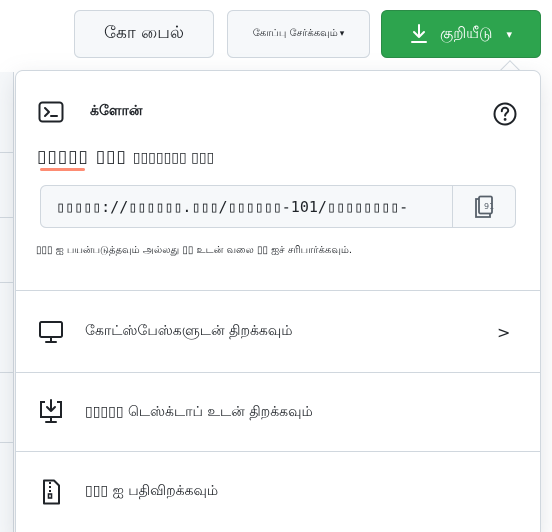 Image resolution: width=552 pixels, height=532 pixels. I want to click on code-view-button: கோ பைல், so click(144, 34).